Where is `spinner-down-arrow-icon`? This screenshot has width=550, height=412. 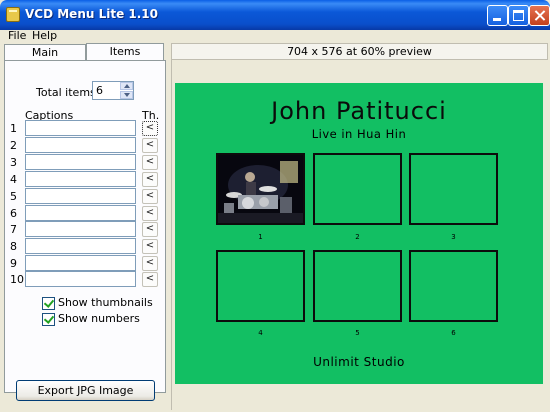
spinner-down-arrow-icon is located at coordinates (126, 95).